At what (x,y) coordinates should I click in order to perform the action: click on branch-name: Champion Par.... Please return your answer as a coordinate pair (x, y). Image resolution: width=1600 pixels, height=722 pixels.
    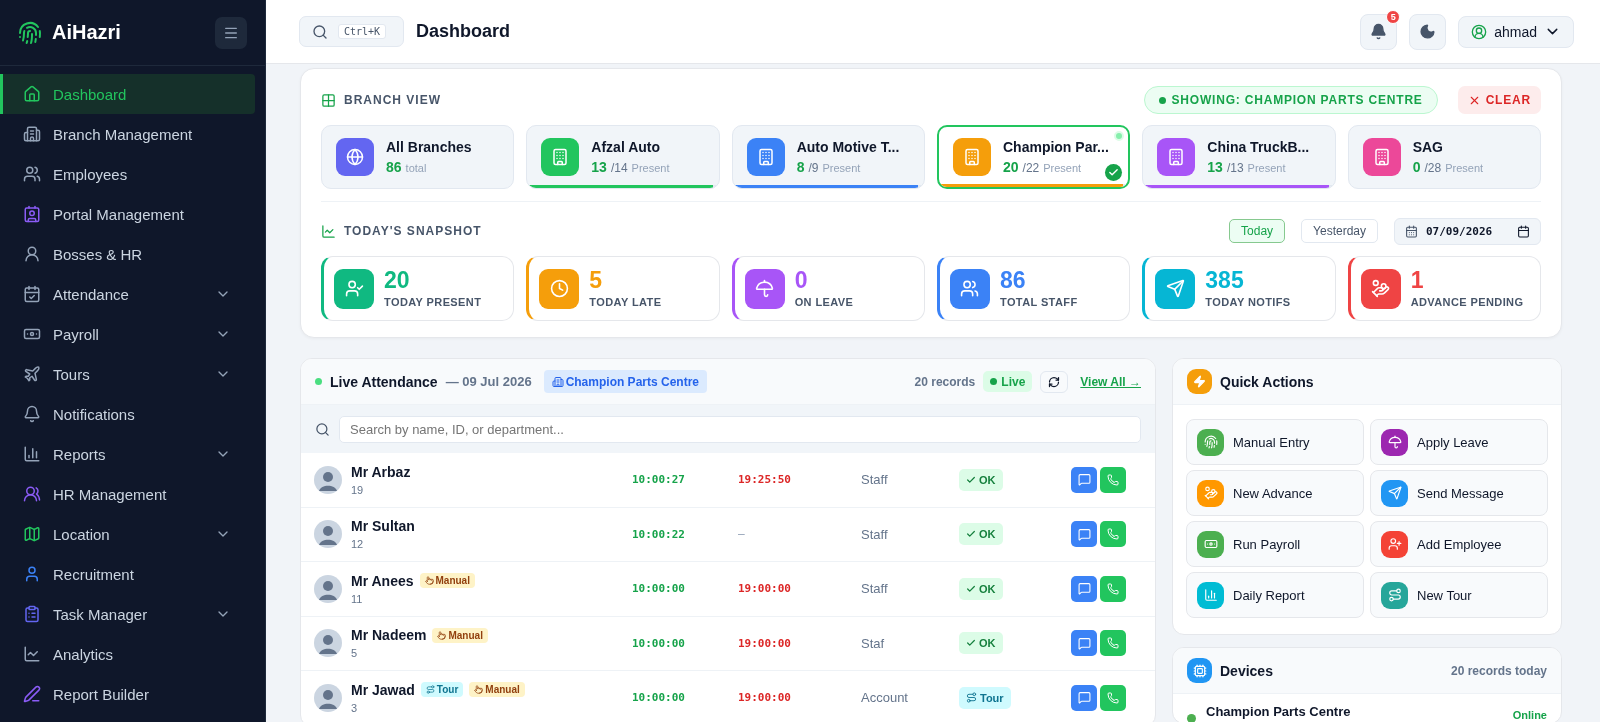
    Looking at the image, I should click on (1056, 147).